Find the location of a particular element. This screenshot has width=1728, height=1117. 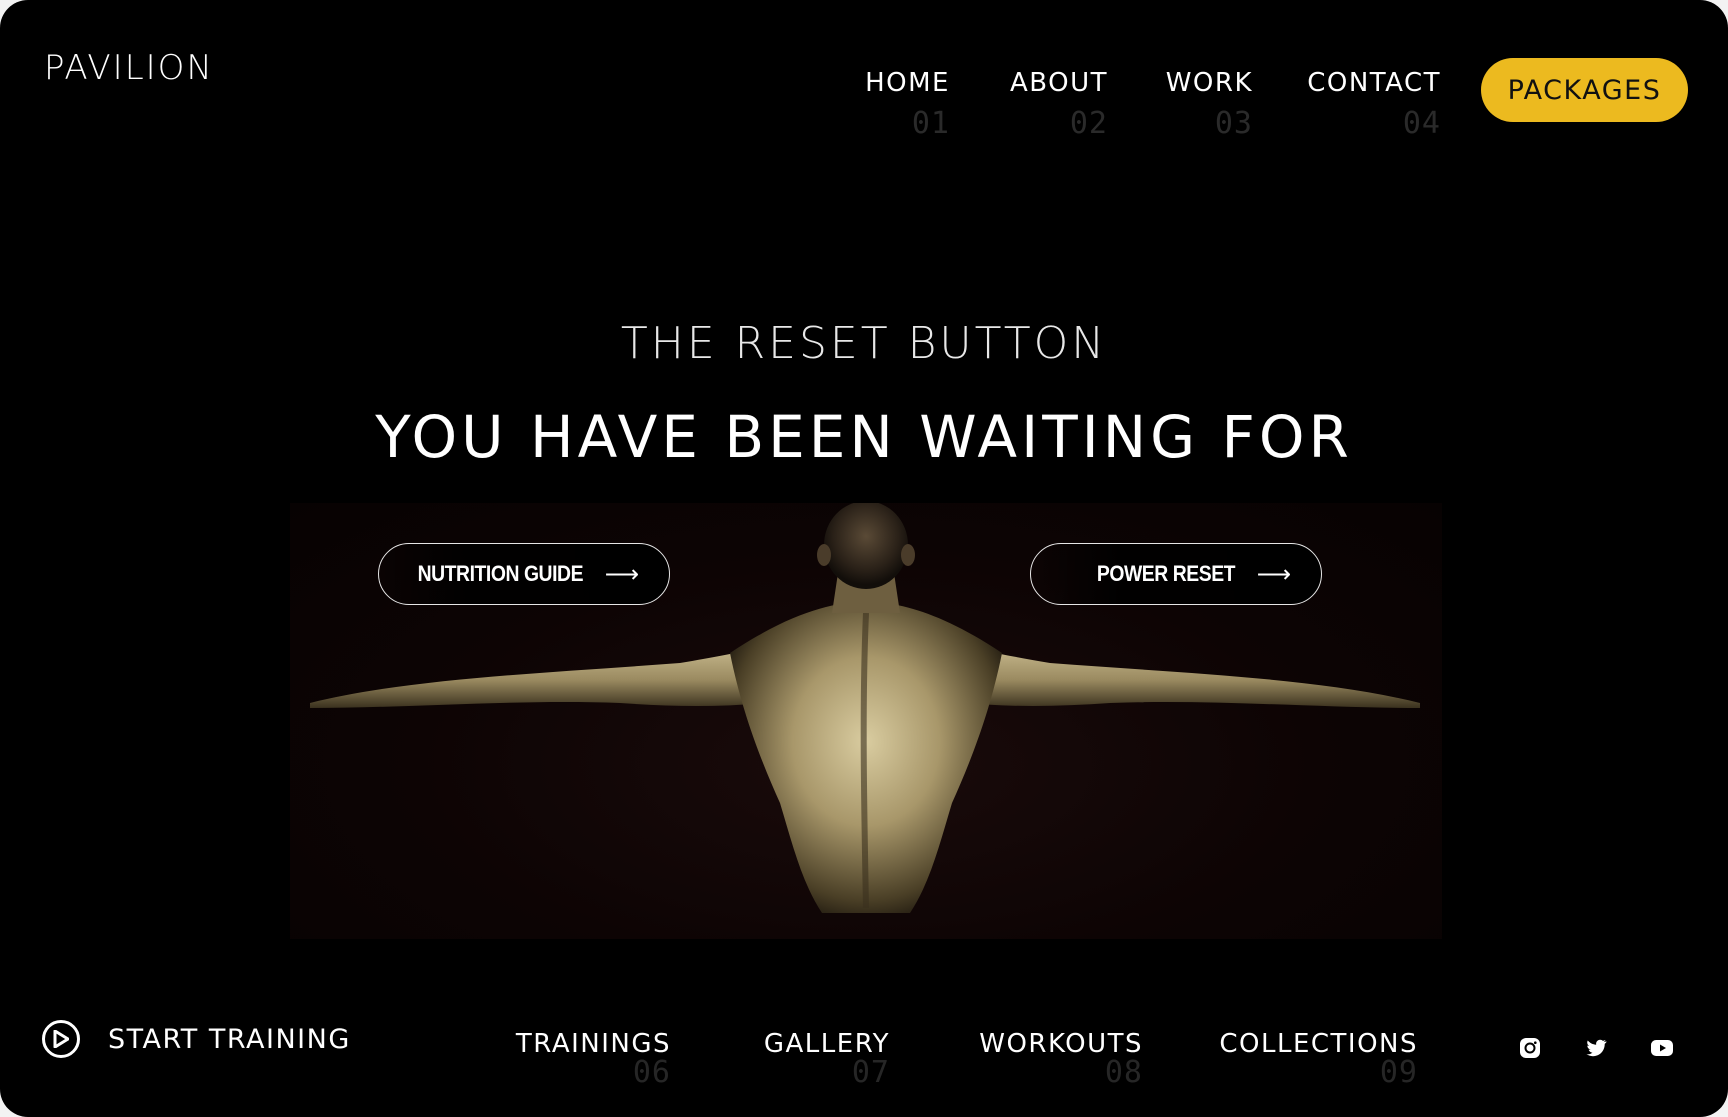

hero-headline: YOU HAVE BEEN WAITING FOR is located at coordinates (864, 437).